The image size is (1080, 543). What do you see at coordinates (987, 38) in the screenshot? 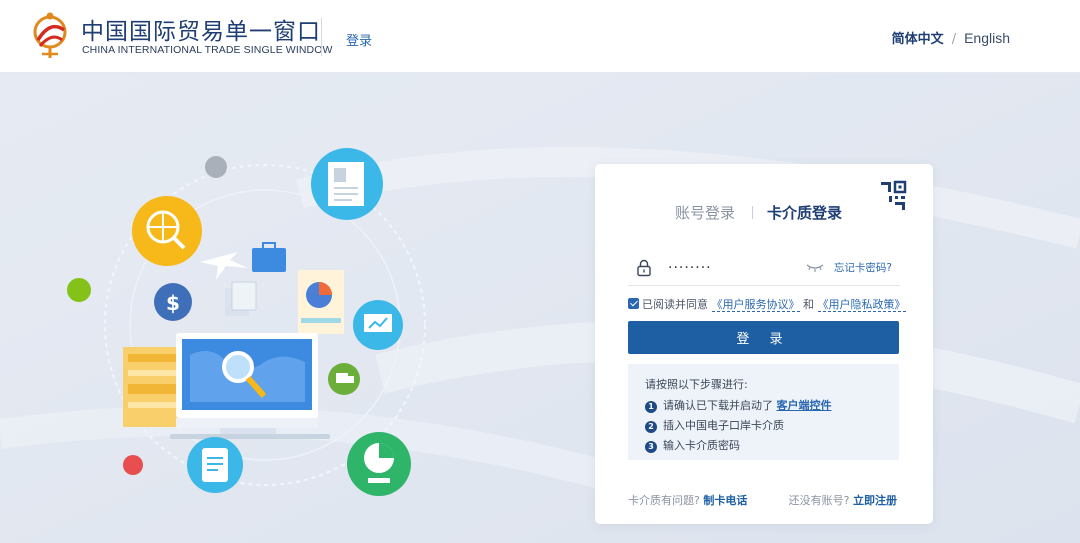
I see `lang-en-option: English` at bounding box center [987, 38].